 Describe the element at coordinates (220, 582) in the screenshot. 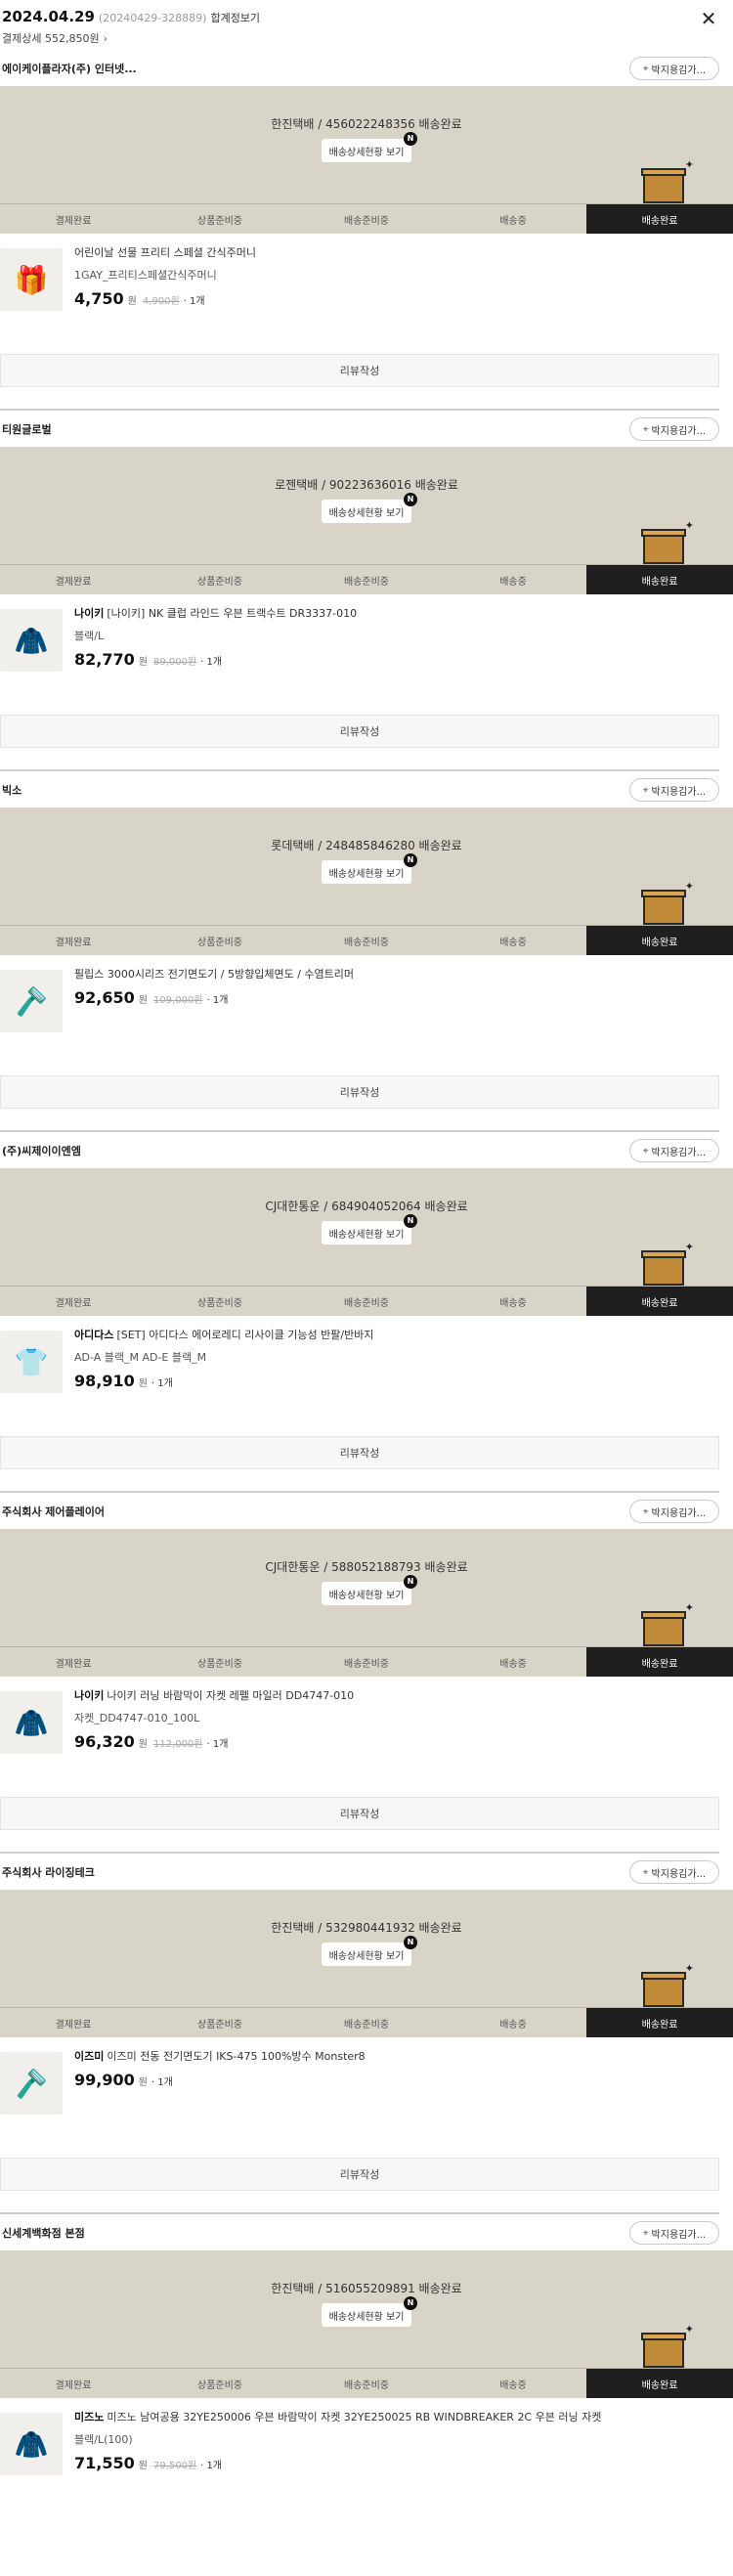

I see `delivery-step: 상품준비중` at that location.